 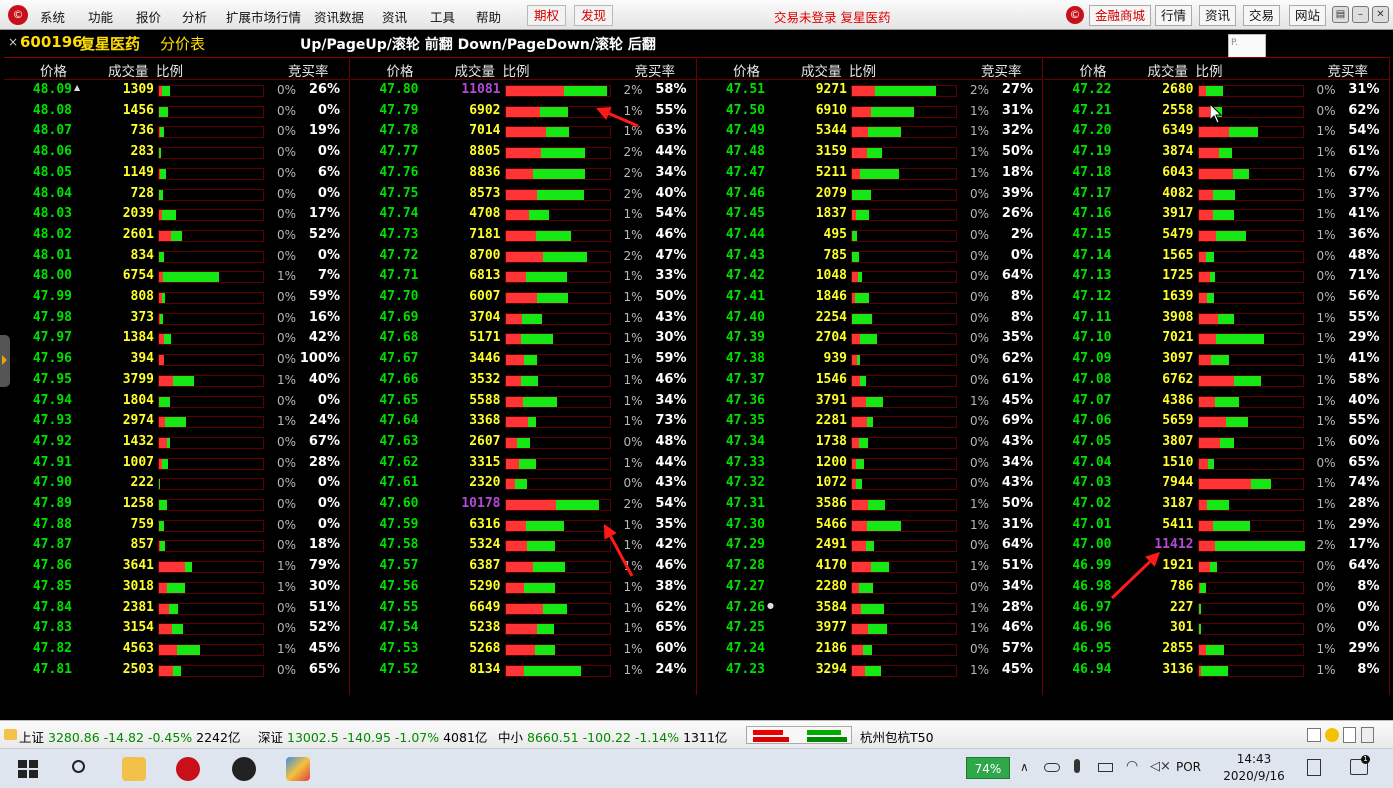 I want to click on table-row: 47.42 1048 0% 64%, so click(x=870, y=276).